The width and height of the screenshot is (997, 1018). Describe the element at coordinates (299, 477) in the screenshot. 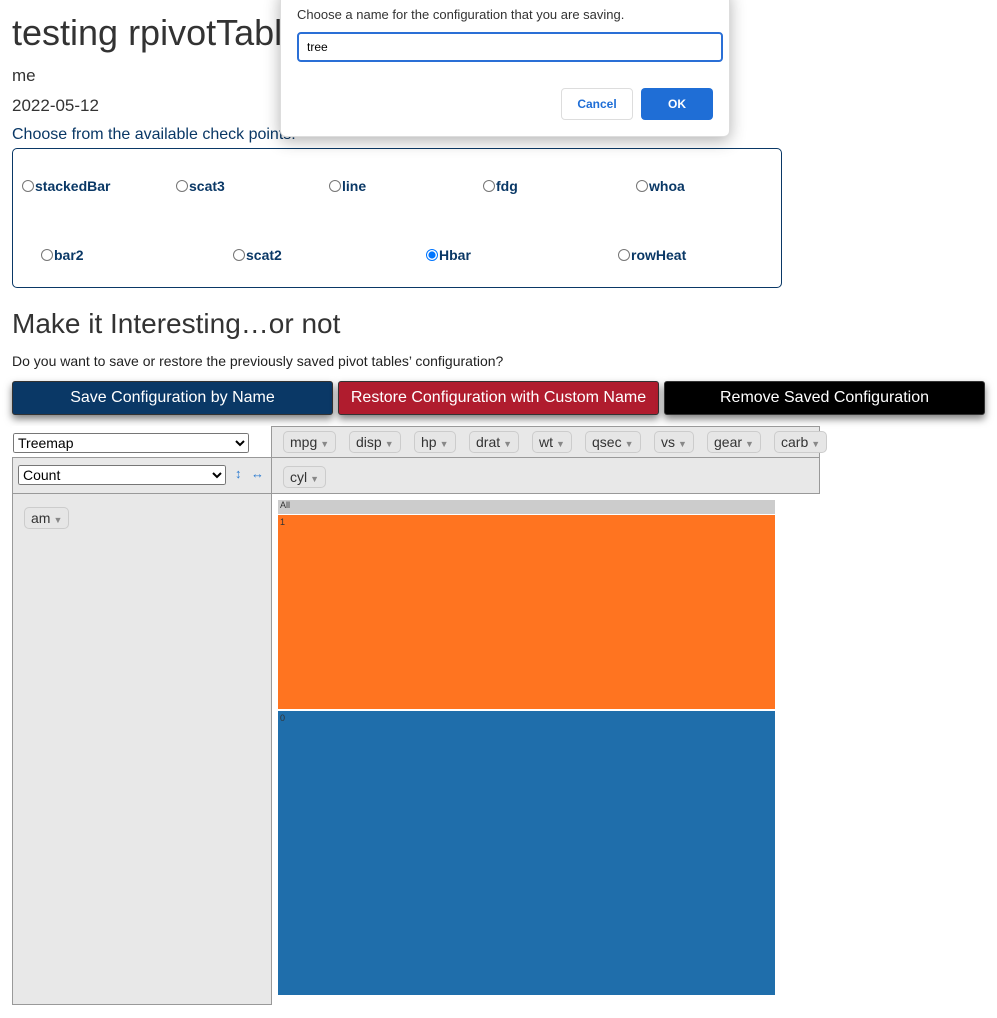

I see `attr-label: cyl` at that location.